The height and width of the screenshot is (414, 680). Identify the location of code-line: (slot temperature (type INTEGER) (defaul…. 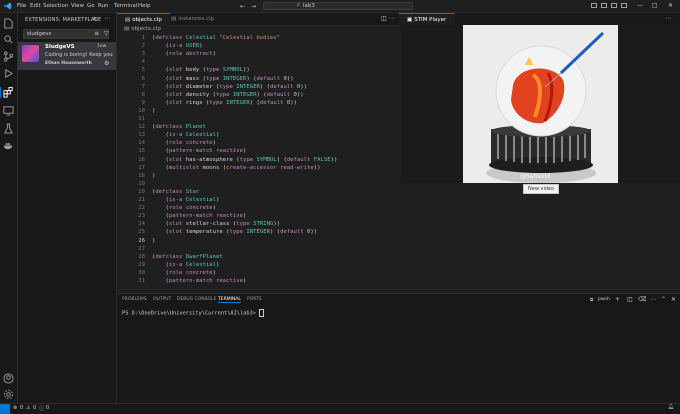
(234, 232).